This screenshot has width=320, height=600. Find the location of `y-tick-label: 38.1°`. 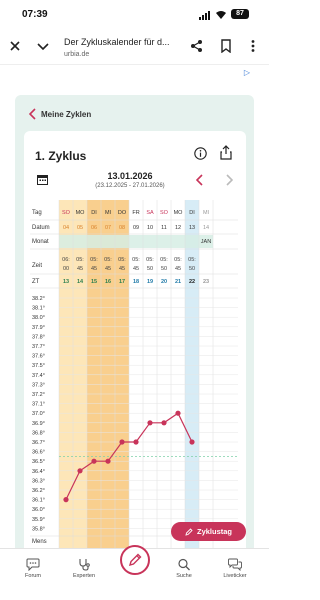

y-tick-label: 38.1° is located at coordinates (38, 309).